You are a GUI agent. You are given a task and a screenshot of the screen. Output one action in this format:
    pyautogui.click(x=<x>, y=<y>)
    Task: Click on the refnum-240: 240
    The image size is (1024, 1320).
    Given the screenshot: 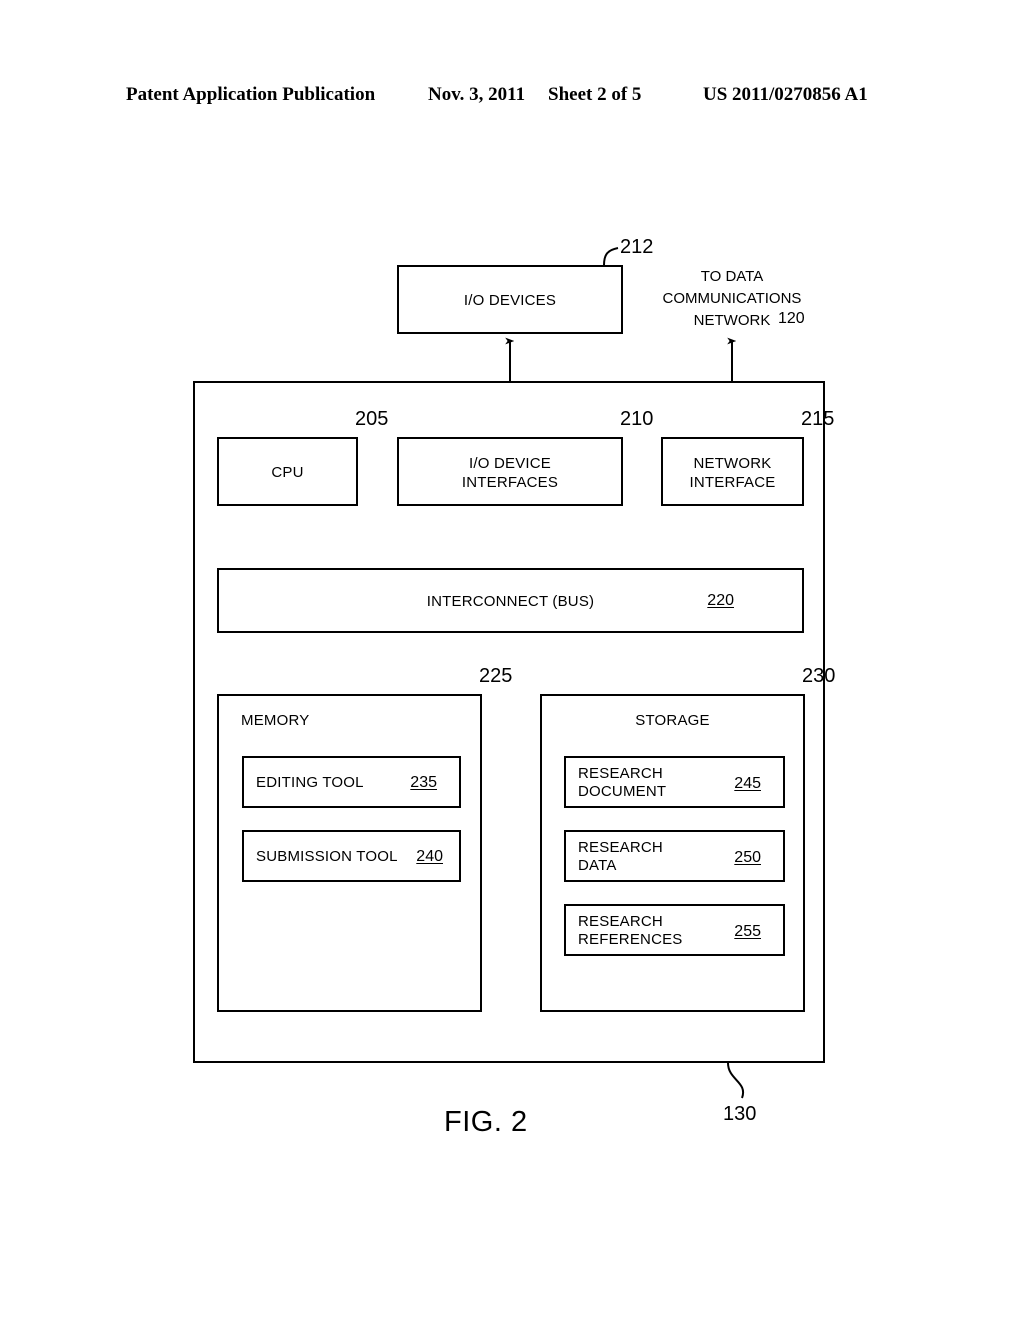 What is the action you would take?
    pyautogui.click(x=429, y=856)
    